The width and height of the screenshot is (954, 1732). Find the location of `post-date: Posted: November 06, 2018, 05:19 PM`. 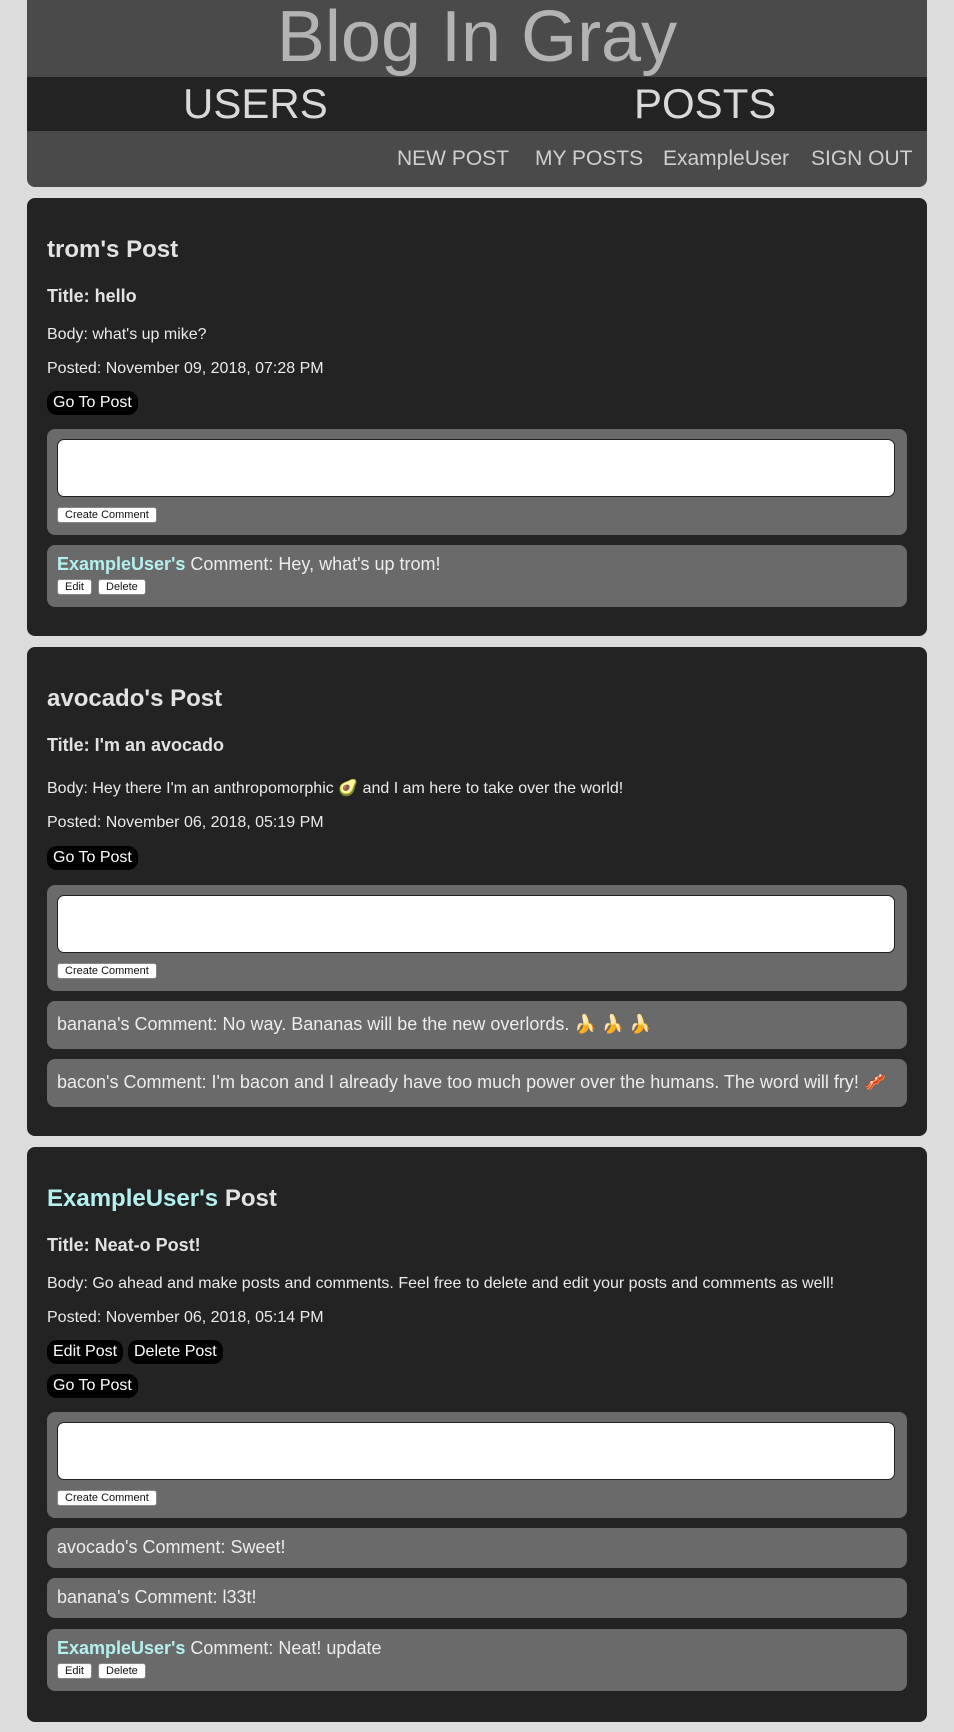

post-date: Posted: November 06, 2018, 05:19 PM is located at coordinates (185, 822).